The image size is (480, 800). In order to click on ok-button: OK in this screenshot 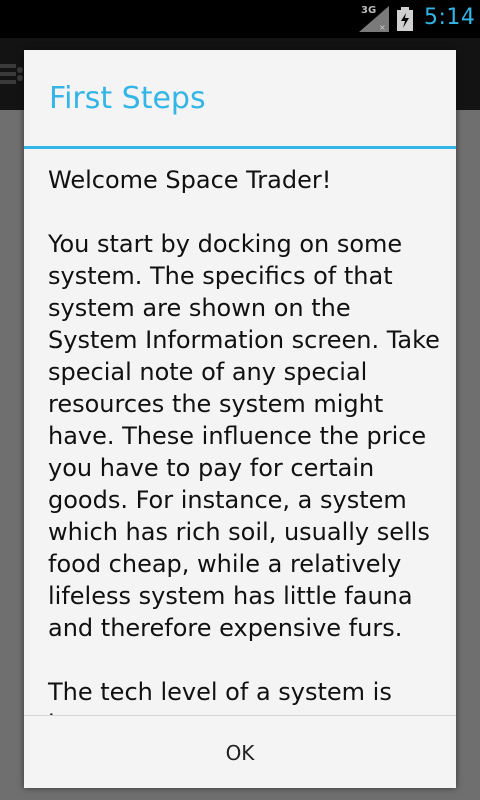, I will do `click(240, 752)`.